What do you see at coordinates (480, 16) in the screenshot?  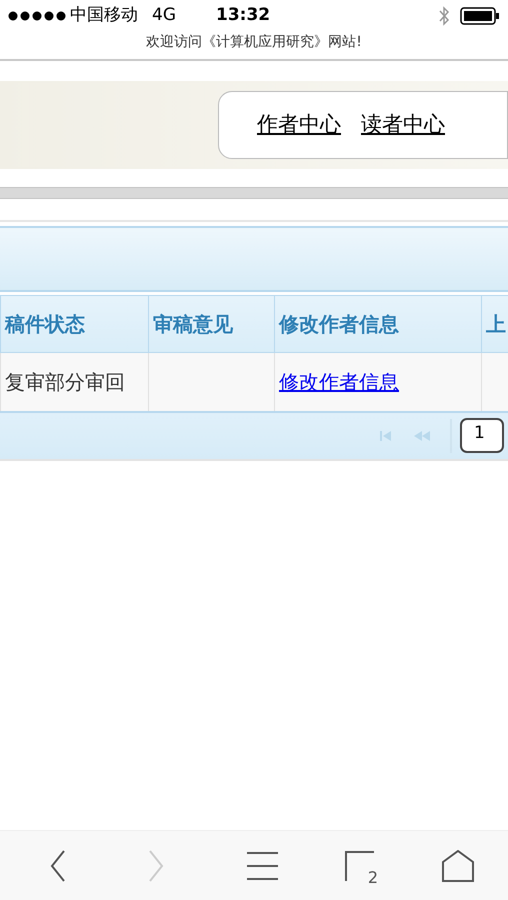 I see `battery-icon` at bounding box center [480, 16].